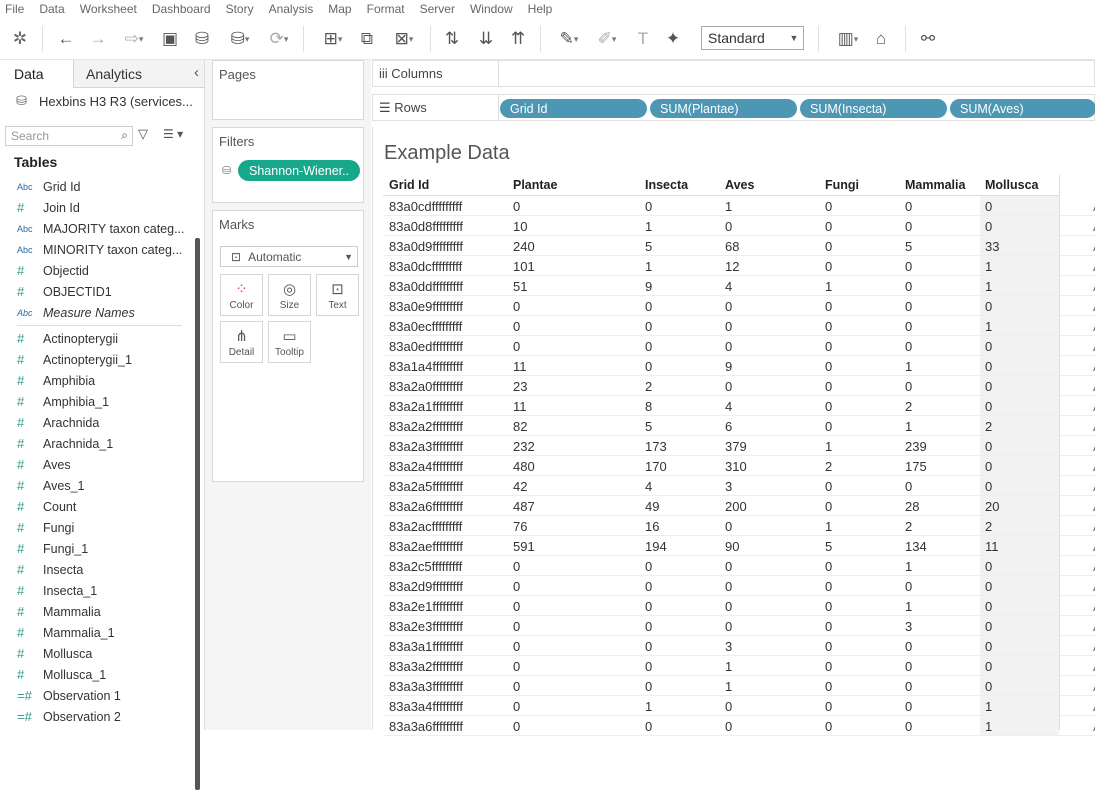 The width and height of the screenshot is (1095, 790). Describe the element at coordinates (733, 73) in the screenshot. I see `columns-shelf: iii Columns` at that location.